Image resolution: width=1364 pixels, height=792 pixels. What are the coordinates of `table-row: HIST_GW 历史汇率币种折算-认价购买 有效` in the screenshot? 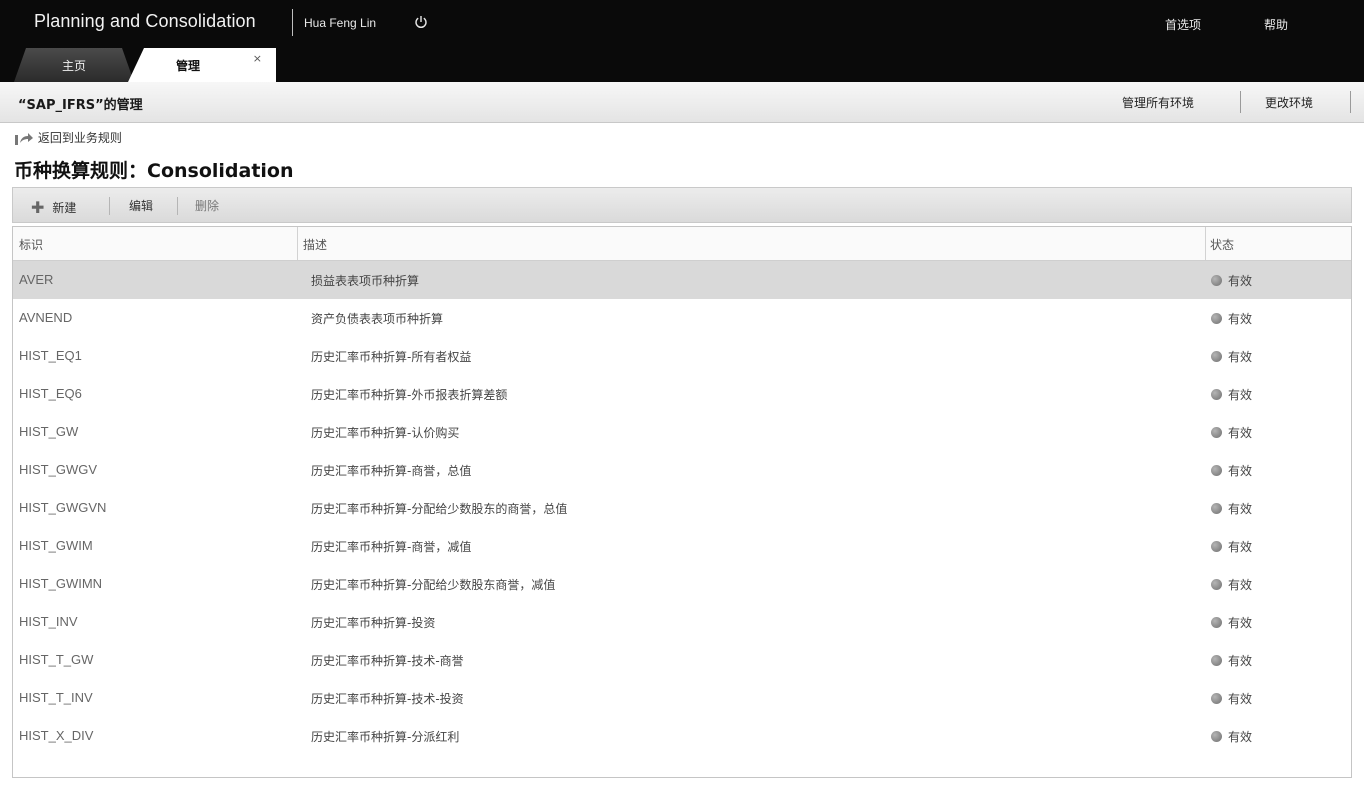 It's located at (682, 432).